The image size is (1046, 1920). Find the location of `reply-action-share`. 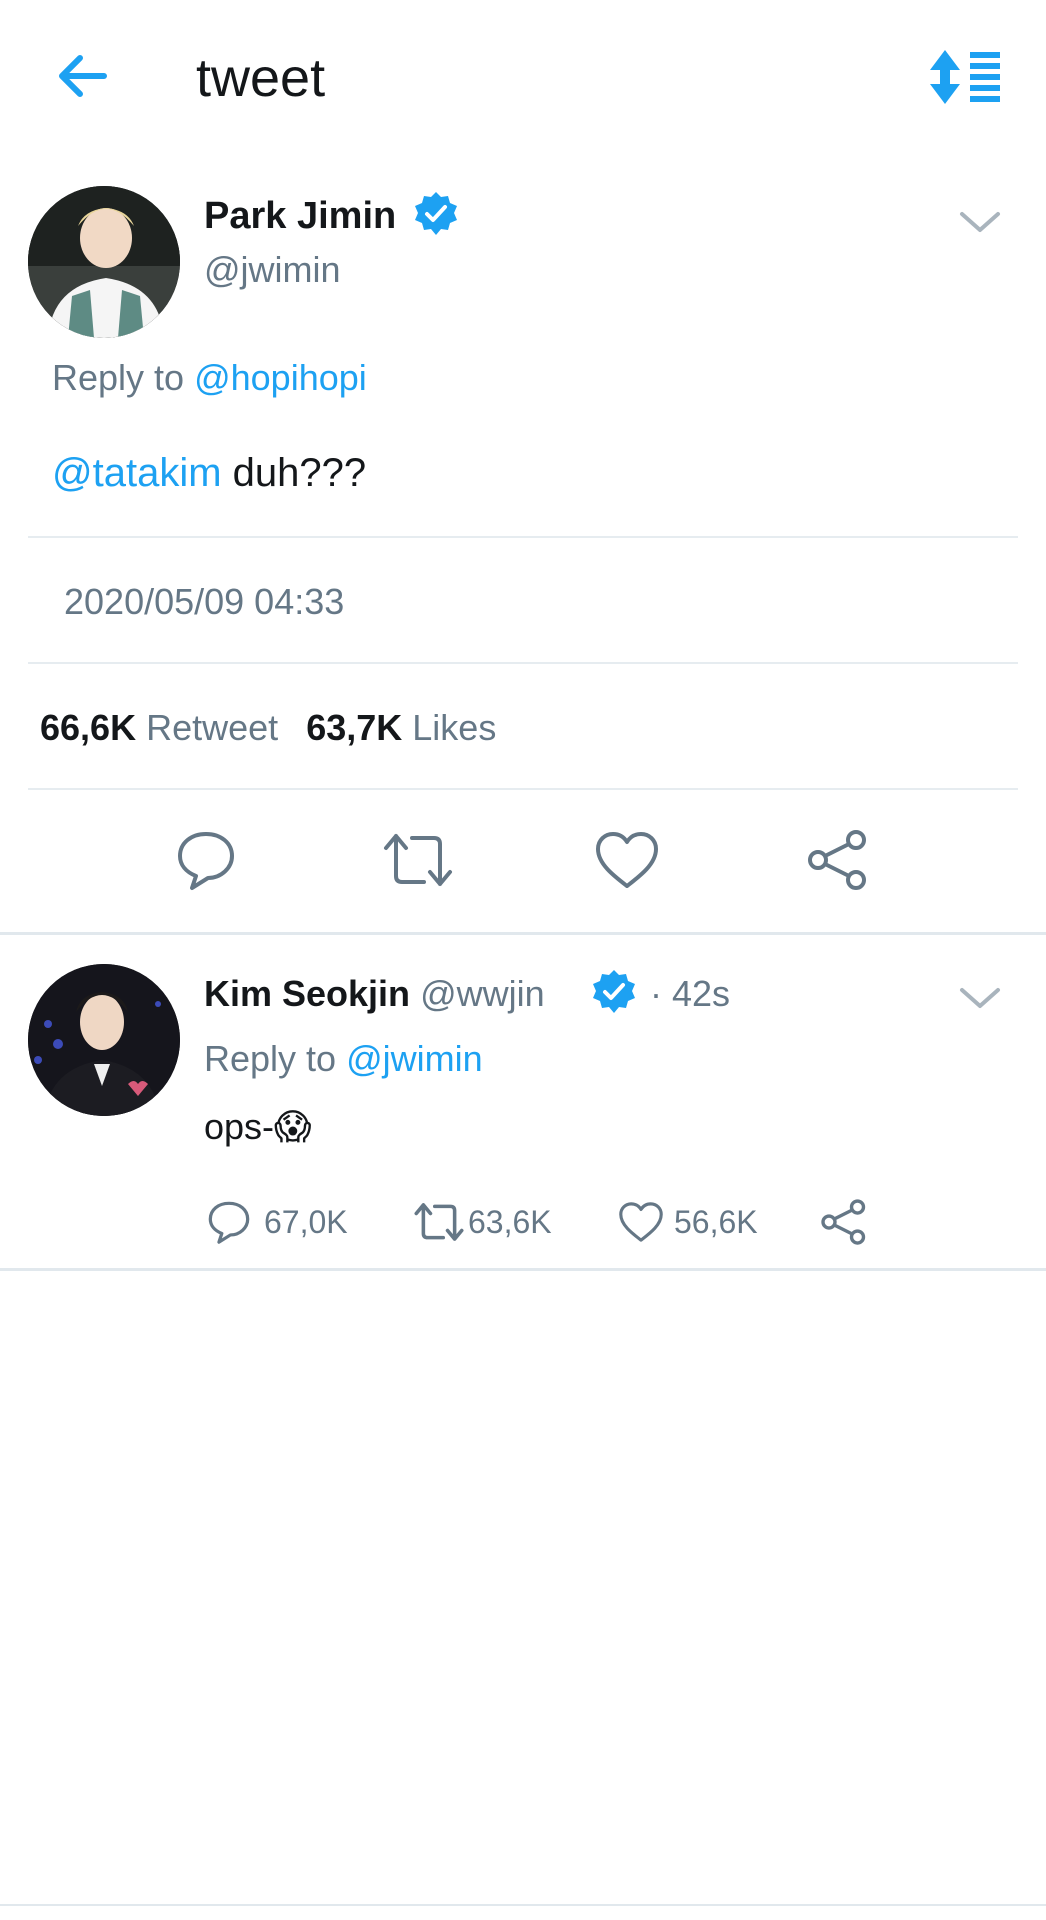

reply-action-share is located at coordinates (844, 1222).